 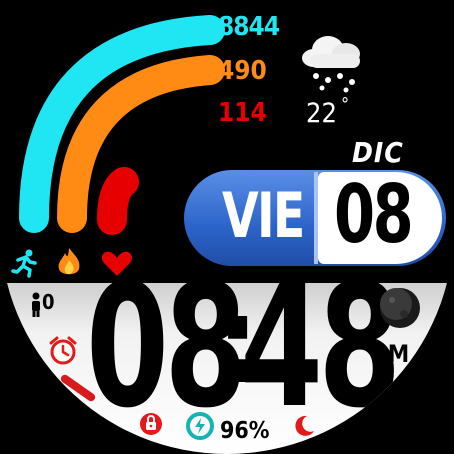 What do you see at coordinates (249, 27) in the screenshot?
I see `steps-value: 8844` at bounding box center [249, 27].